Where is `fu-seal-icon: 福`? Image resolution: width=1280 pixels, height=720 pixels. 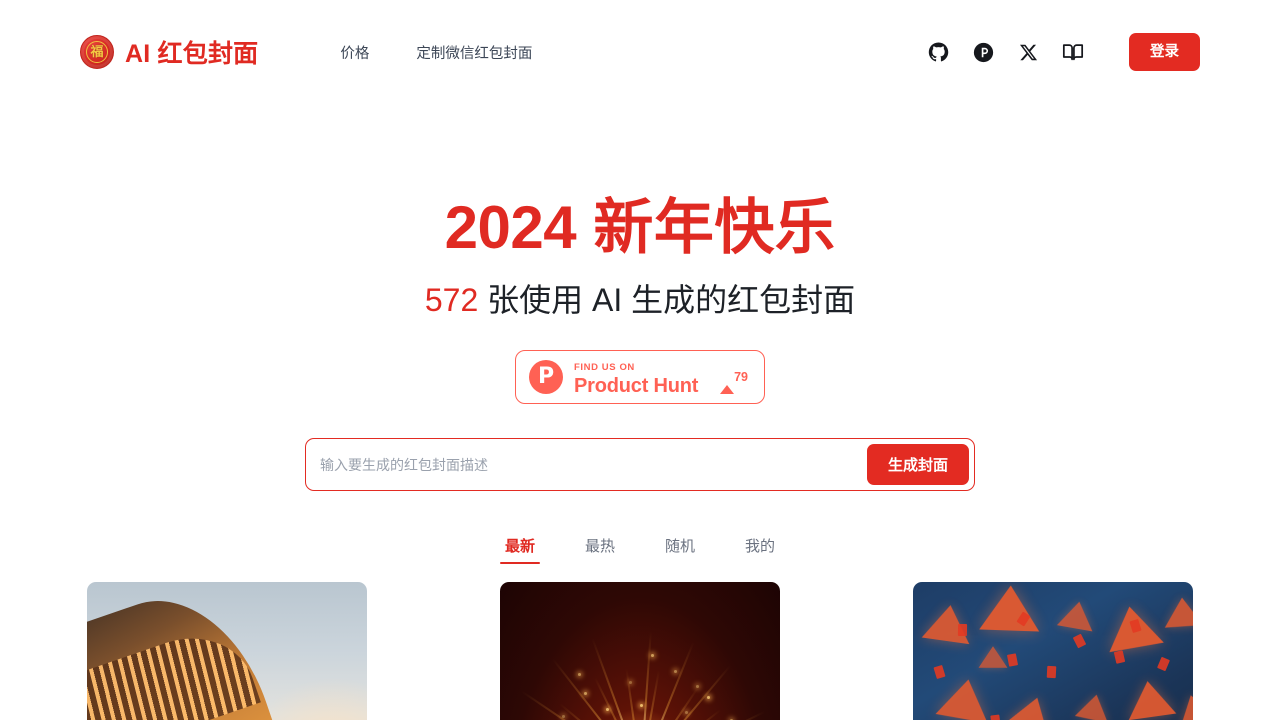
fu-seal-icon: 福 is located at coordinates (97, 52).